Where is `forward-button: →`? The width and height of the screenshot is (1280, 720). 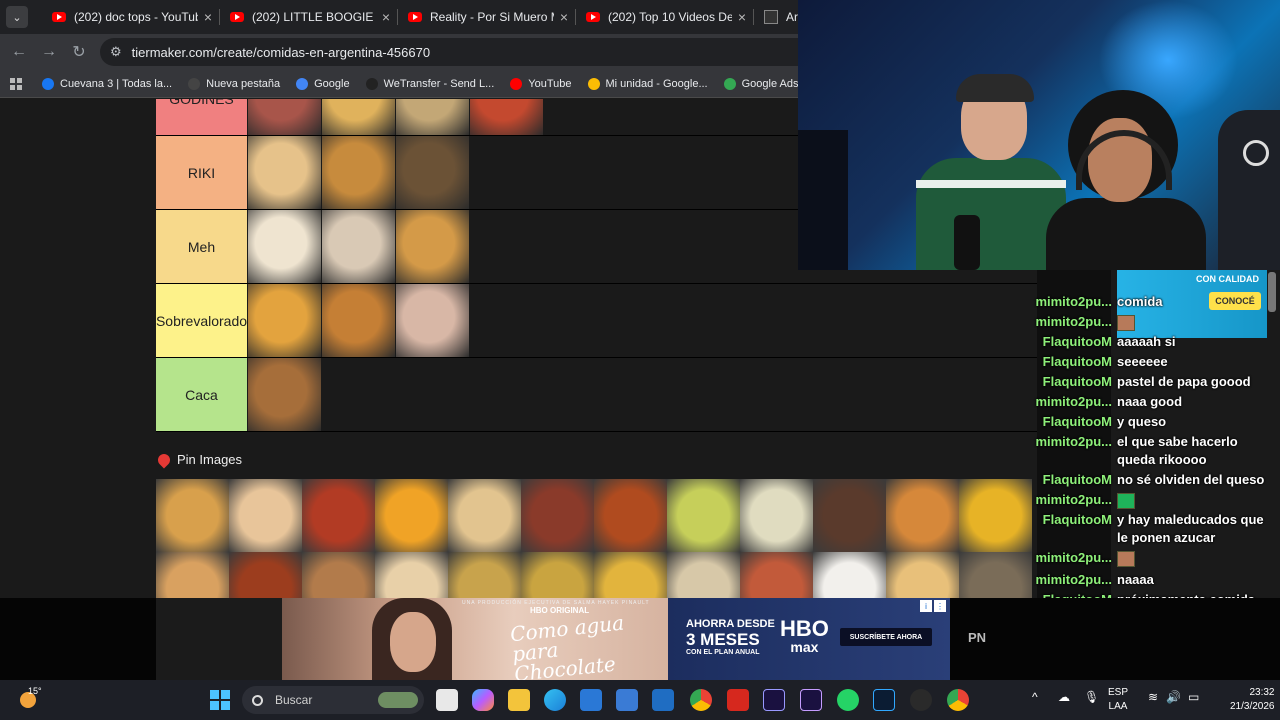
forward-button: → is located at coordinates (49, 52).